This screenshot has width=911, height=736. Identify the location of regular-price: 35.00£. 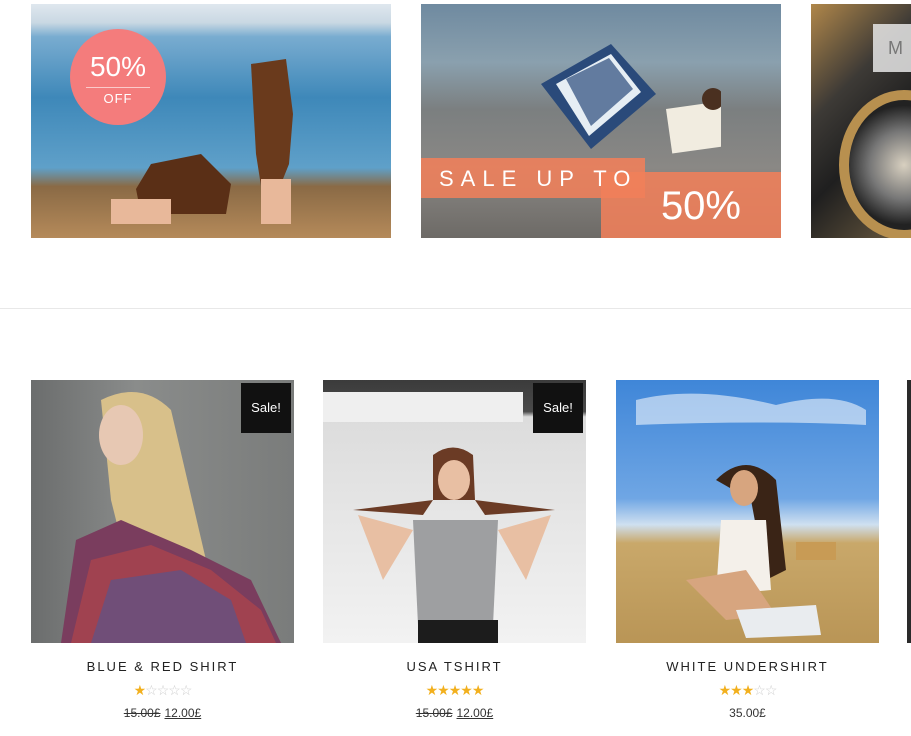
(747, 713).